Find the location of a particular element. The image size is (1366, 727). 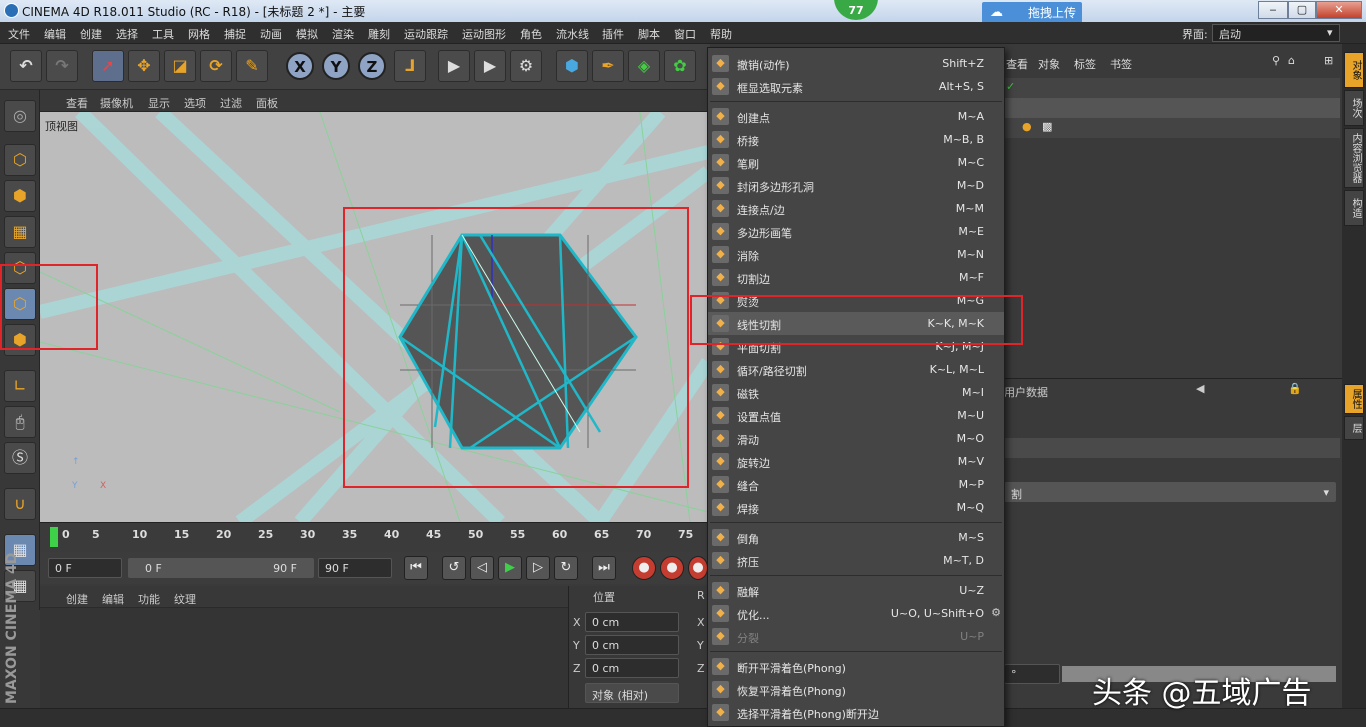

menu-character: 角色 is located at coordinates (531, 34).